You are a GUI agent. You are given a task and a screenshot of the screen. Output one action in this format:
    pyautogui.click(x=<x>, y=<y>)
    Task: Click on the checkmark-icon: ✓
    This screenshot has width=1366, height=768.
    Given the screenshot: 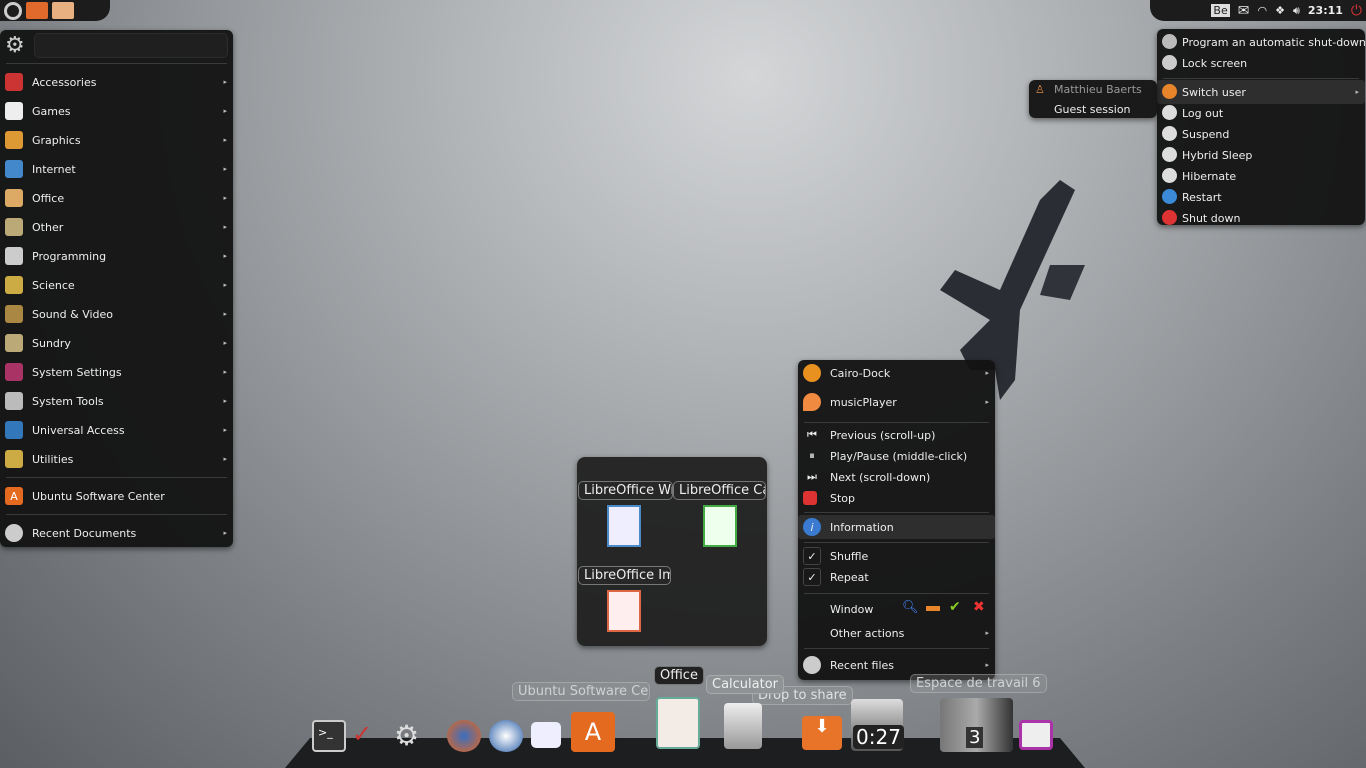 What is the action you would take?
    pyautogui.click(x=812, y=577)
    